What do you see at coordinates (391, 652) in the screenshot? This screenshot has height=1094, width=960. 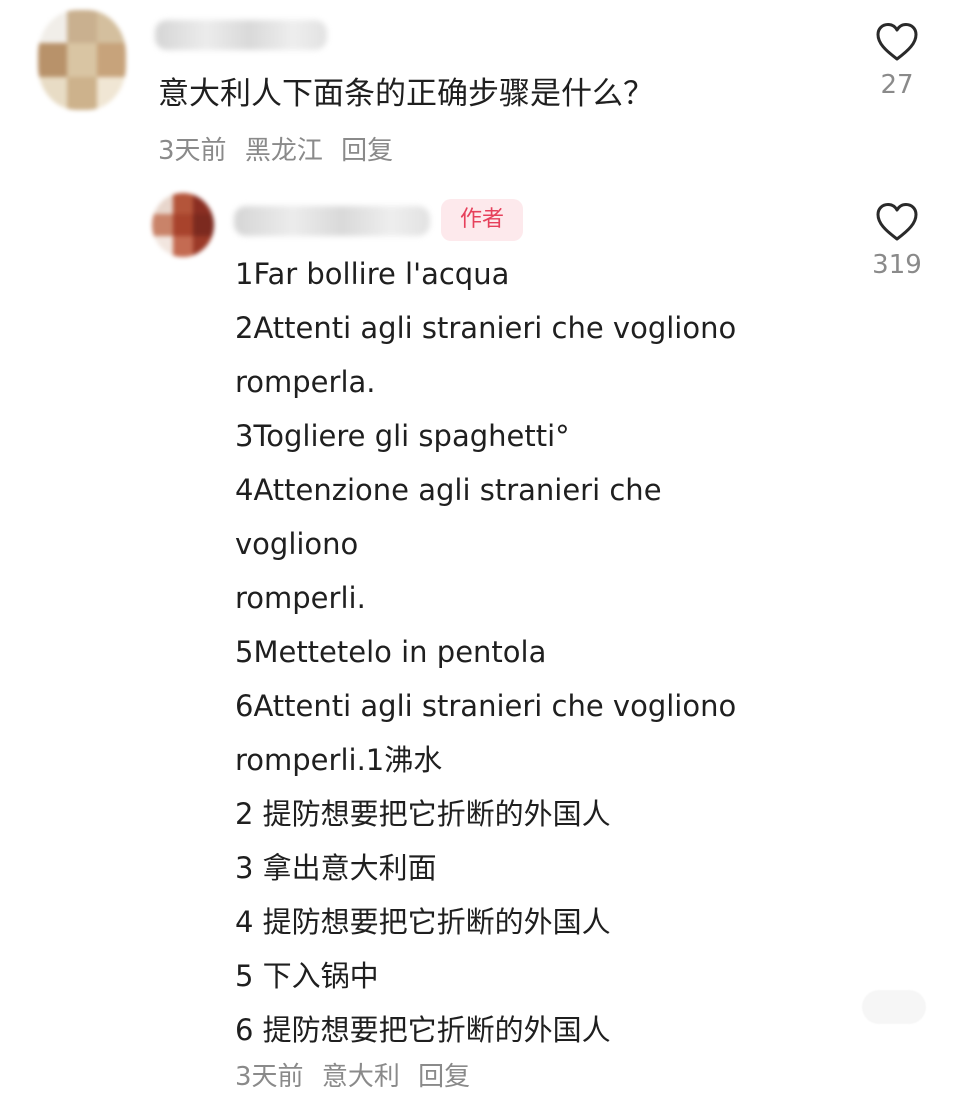 I see `reply-line: 5Mettetelo in pentola` at bounding box center [391, 652].